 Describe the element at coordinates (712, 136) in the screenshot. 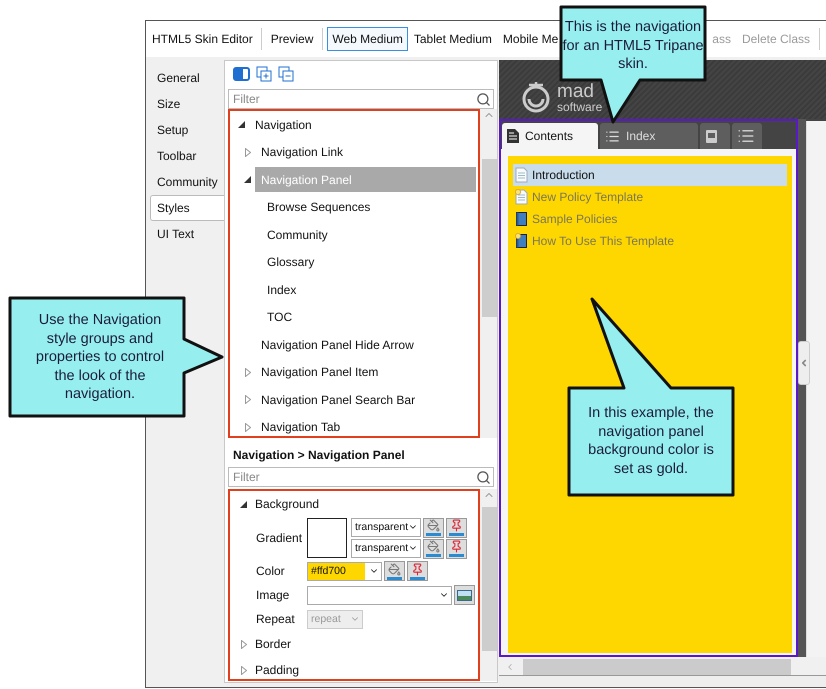

I see `book-icon` at that location.